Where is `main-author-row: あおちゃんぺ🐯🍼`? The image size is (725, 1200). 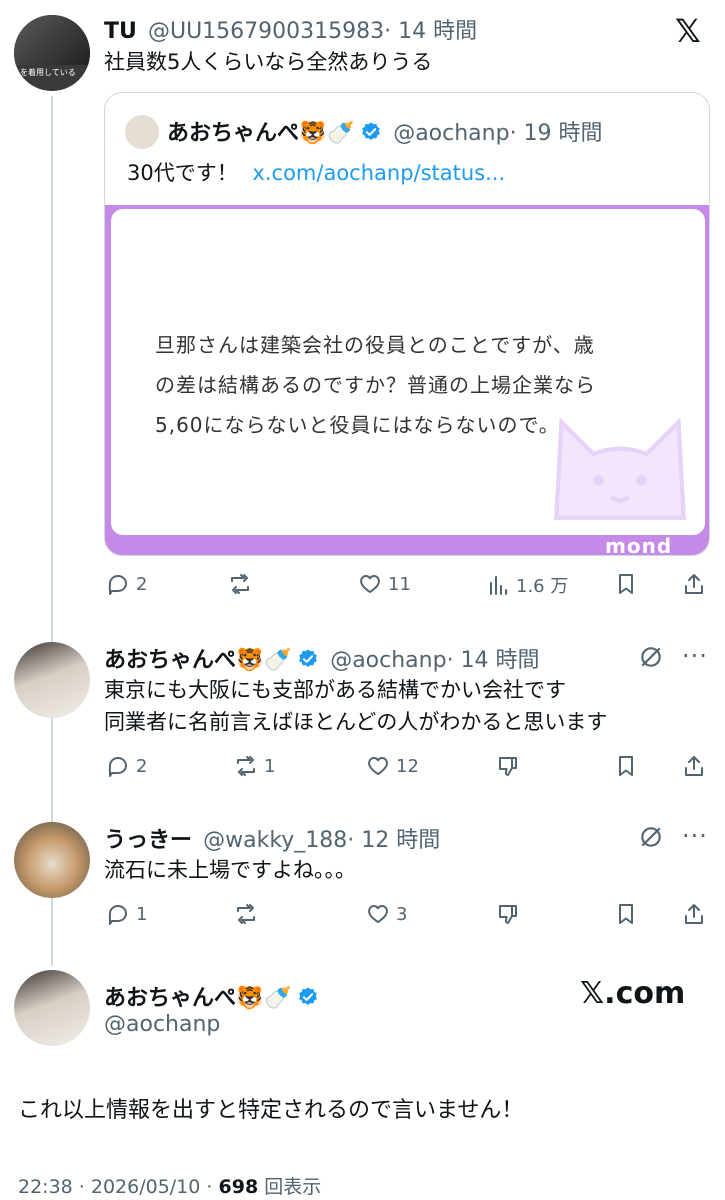
main-author-row: あおちゃんぺ🐯🍼 is located at coordinates (211, 996).